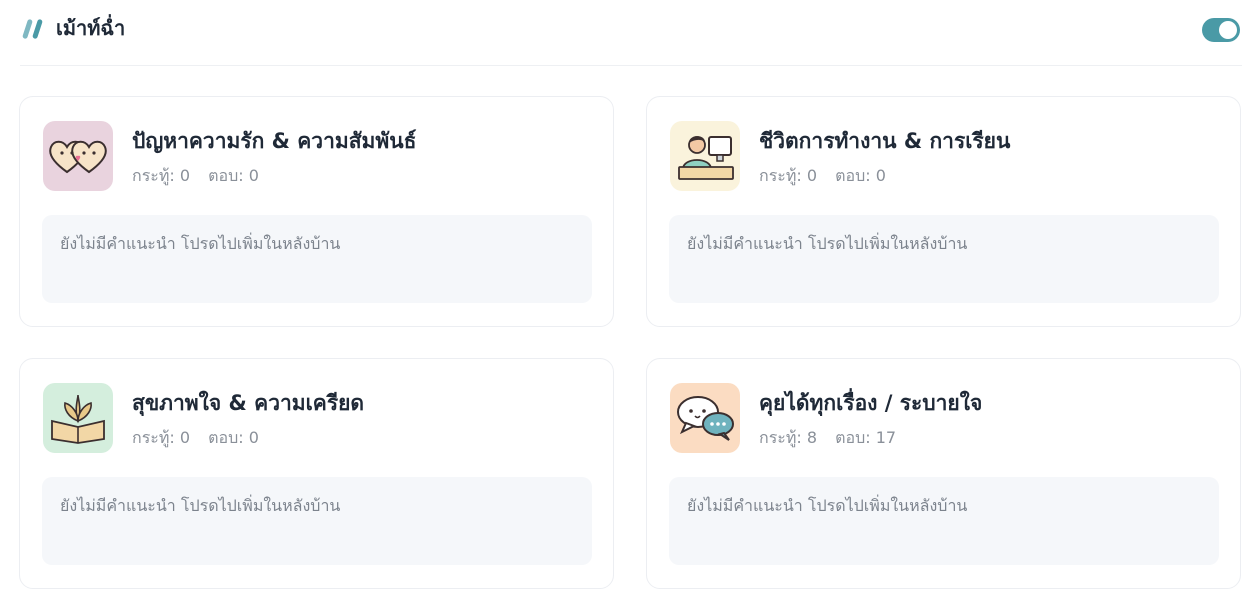 This screenshot has width=1260, height=607. I want to click on category-title: สุขภาพใจ & ความเครียด, so click(248, 403).